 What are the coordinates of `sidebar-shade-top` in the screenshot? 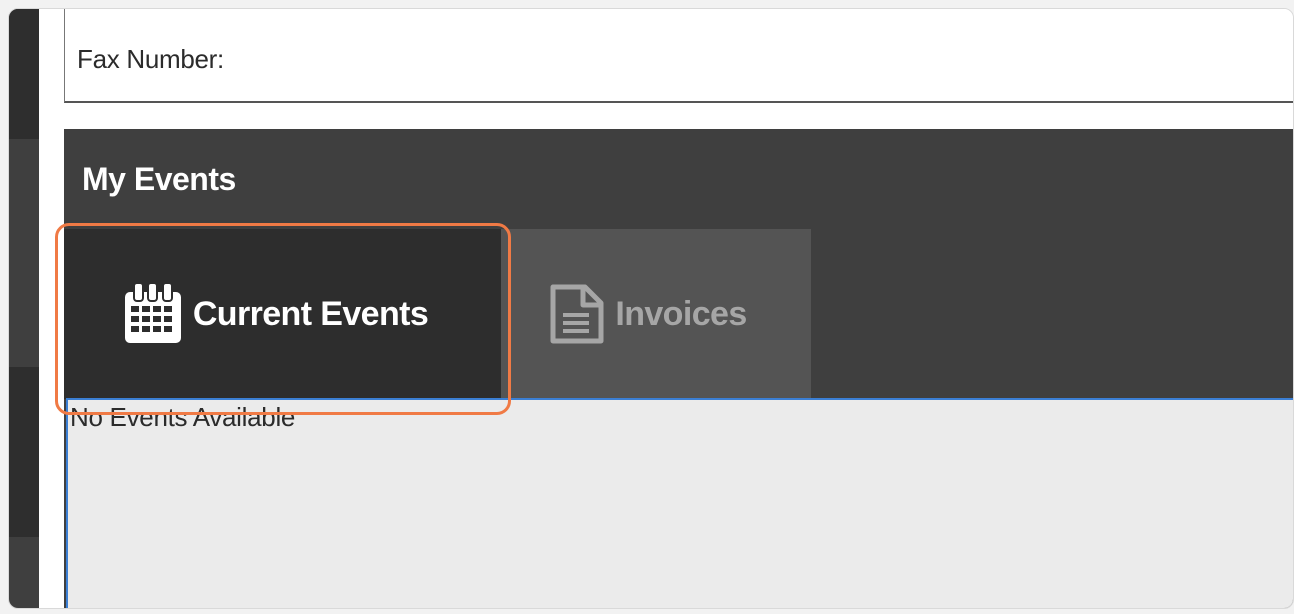 It's located at (24, 74).